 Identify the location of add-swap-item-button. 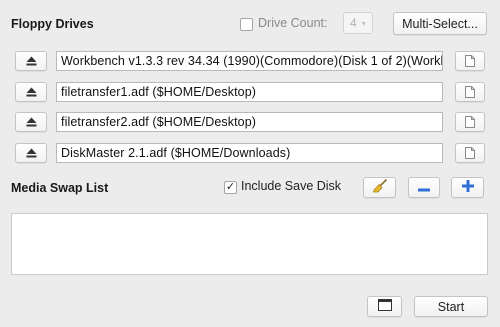
(467, 187).